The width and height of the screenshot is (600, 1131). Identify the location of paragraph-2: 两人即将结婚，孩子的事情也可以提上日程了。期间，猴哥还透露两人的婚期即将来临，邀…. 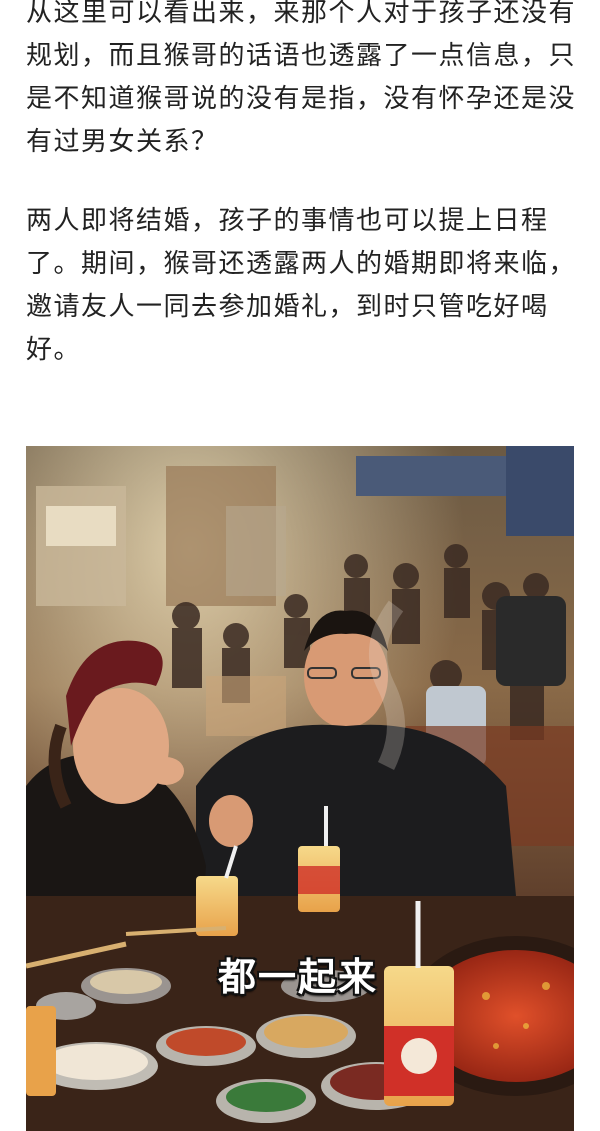
(301, 285).